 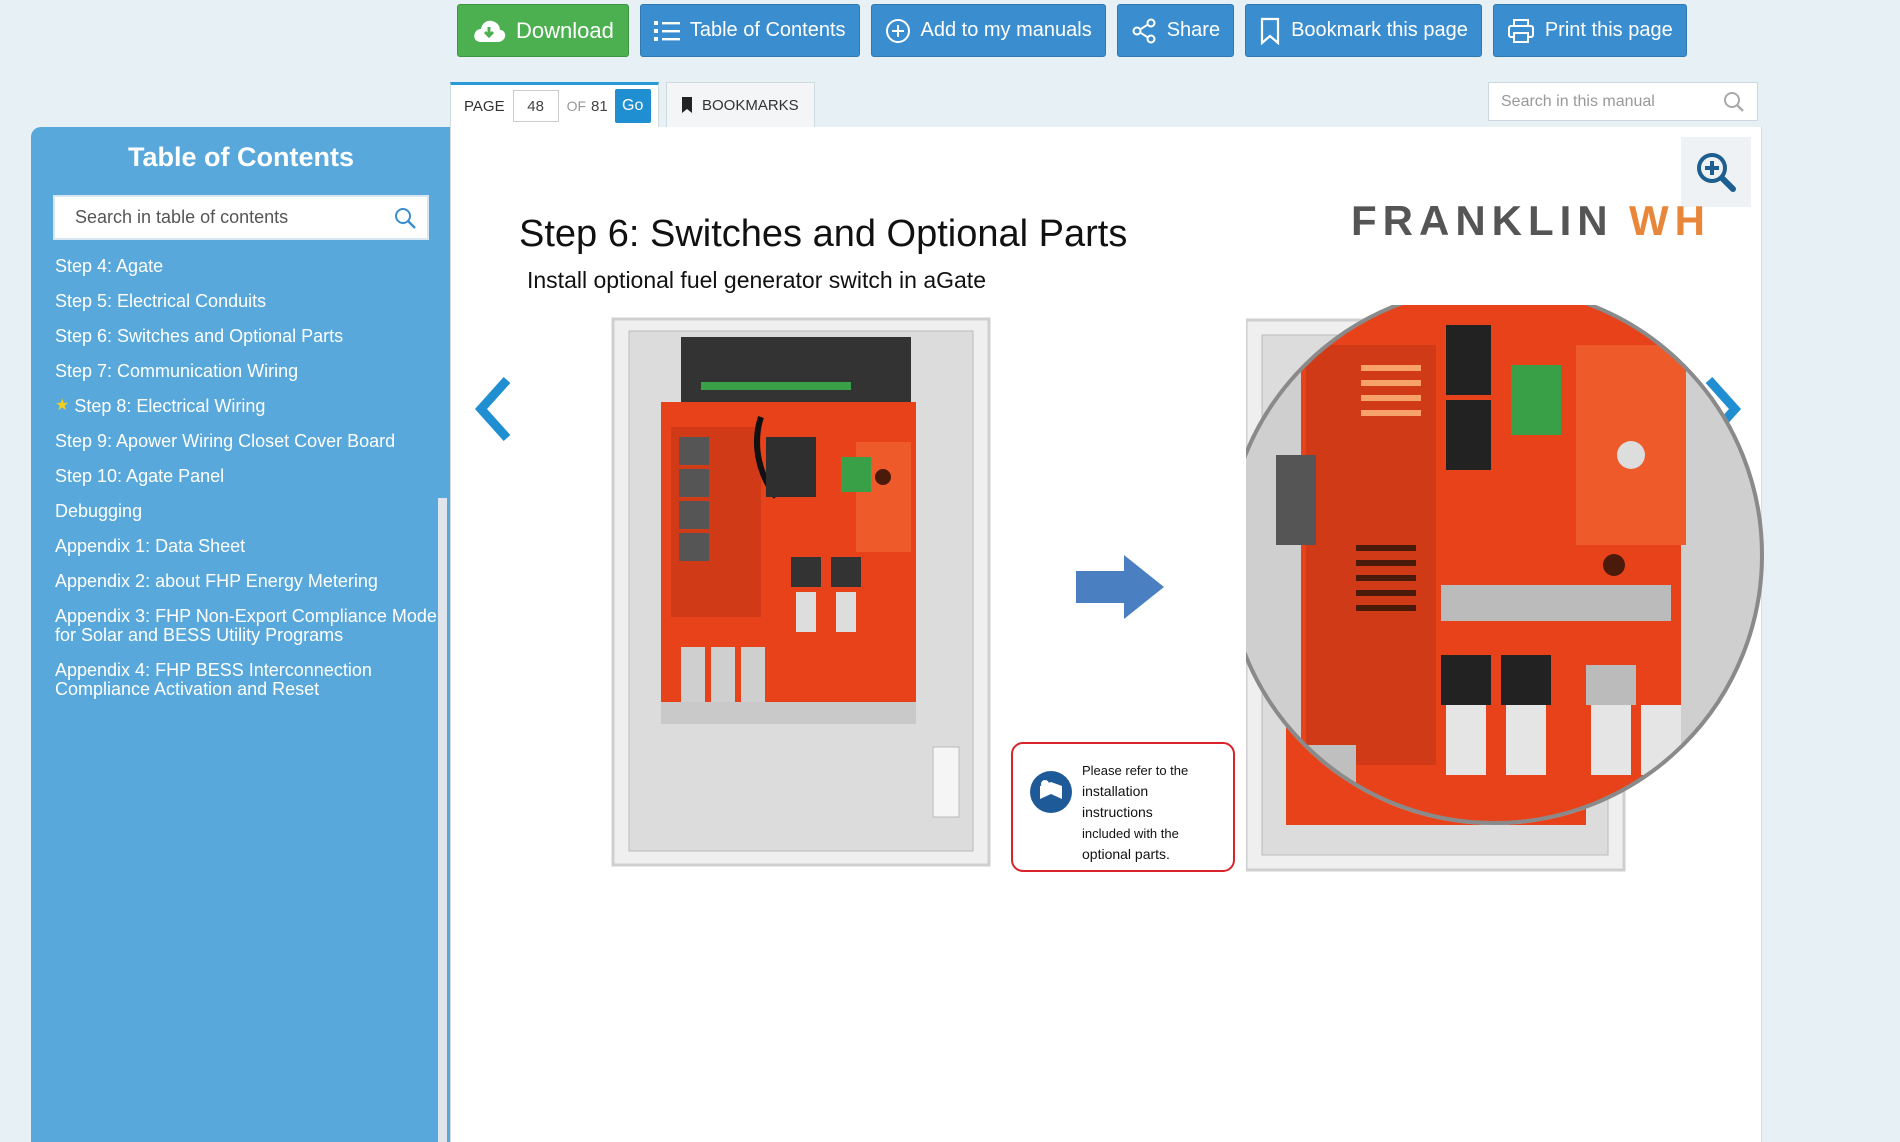 What do you see at coordinates (750, 105) in the screenshot?
I see `bookmarks-tab-label: BOOKMARKS` at bounding box center [750, 105].